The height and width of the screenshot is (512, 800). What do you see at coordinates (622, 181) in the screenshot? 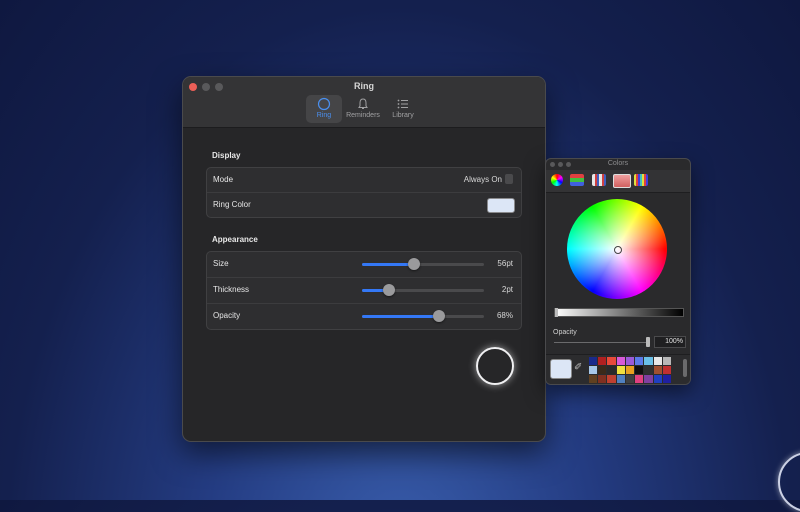
I see `image-palettes-icon` at bounding box center [622, 181].